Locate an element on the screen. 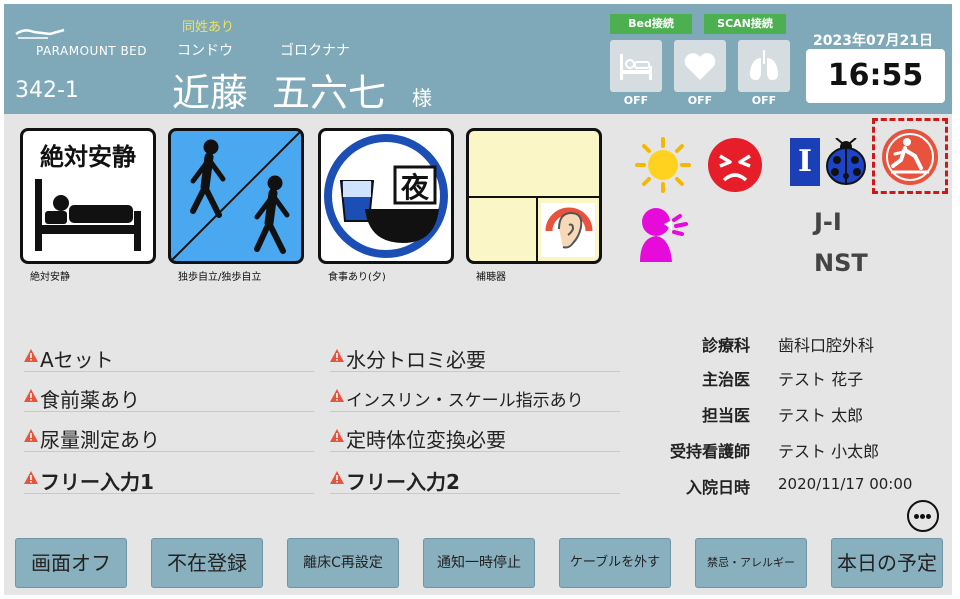  note-item: インスリン・スケール指示あり is located at coordinates (475, 395).